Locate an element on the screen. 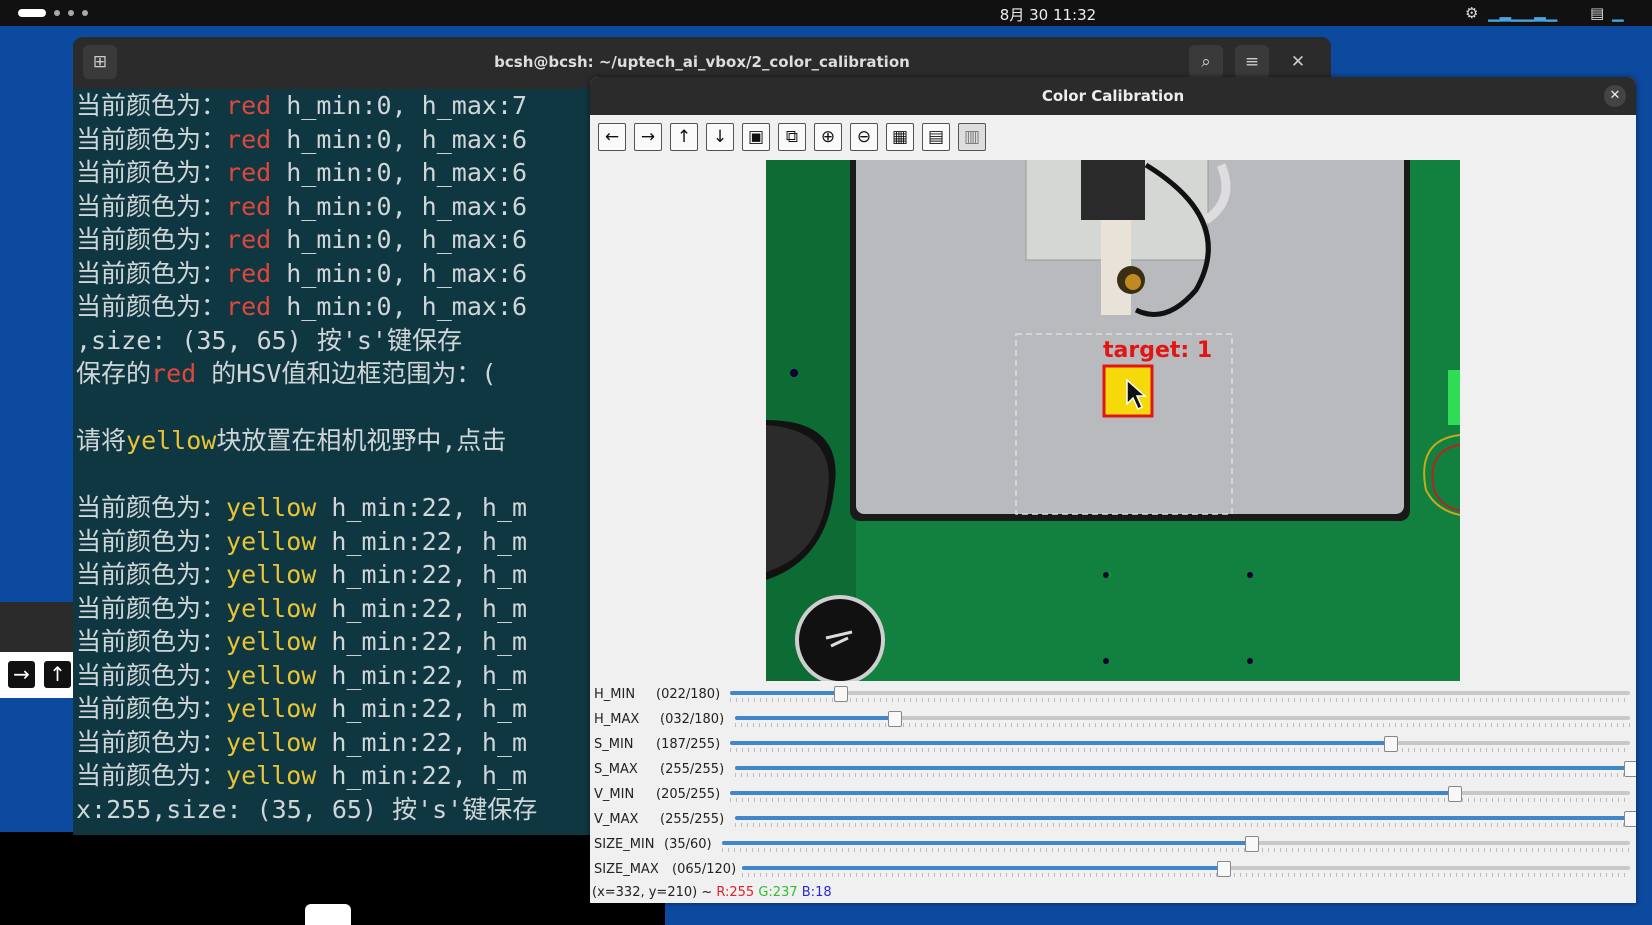  menu-icon: ≡ is located at coordinates (1252, 62).